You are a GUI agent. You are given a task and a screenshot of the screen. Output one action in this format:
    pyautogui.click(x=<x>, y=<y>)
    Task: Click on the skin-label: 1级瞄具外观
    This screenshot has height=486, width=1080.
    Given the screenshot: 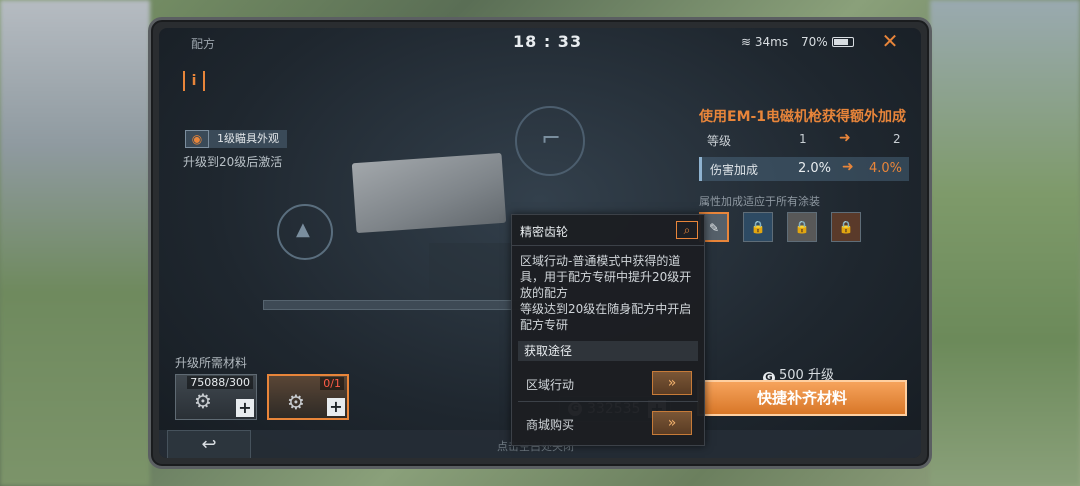 What is the action you would take?
    pyautogui.click(x=248, y=139)
    